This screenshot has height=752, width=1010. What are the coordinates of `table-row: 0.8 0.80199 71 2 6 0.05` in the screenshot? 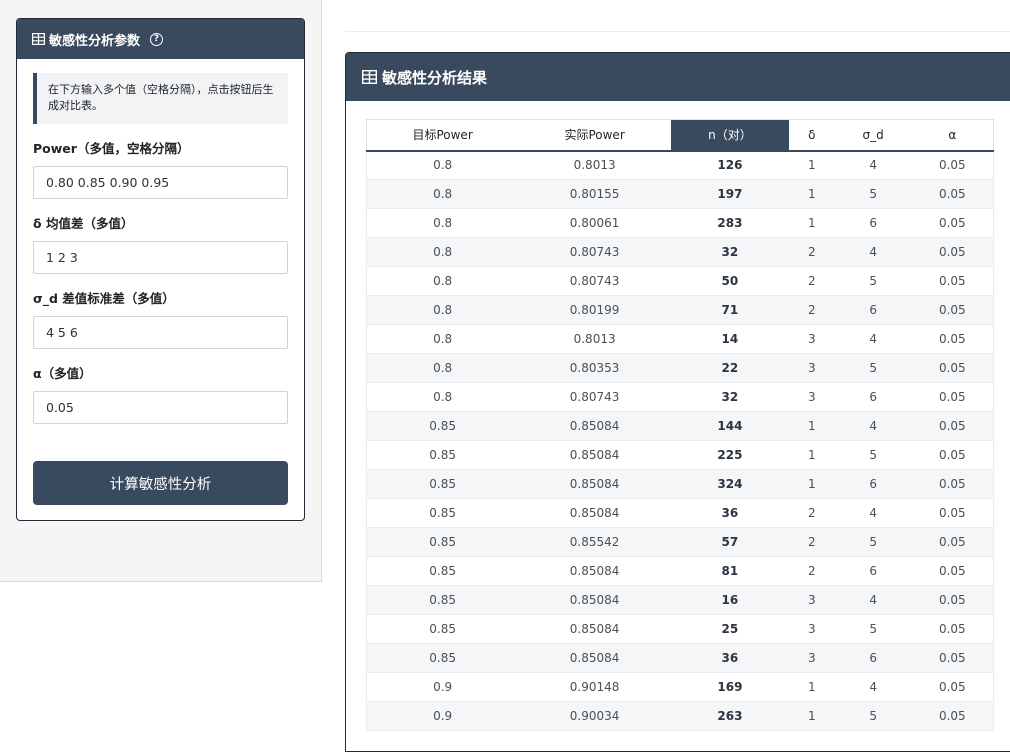 It's located at (680, 310).